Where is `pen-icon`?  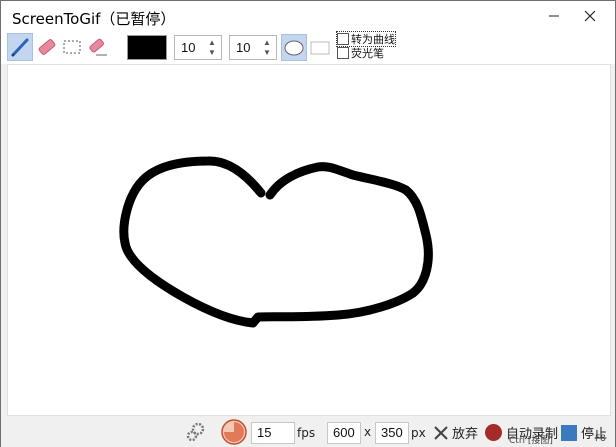
pen-icon is located at coordinates (20, 47).